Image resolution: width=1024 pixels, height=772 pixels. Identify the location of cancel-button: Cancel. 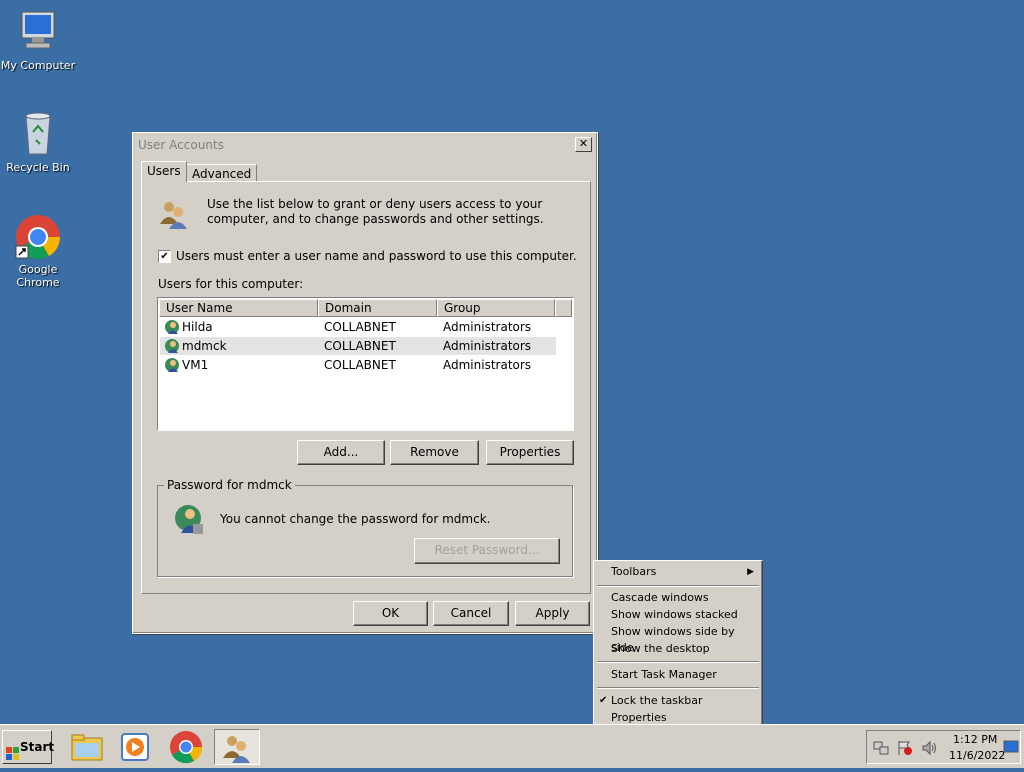
(471, 613).